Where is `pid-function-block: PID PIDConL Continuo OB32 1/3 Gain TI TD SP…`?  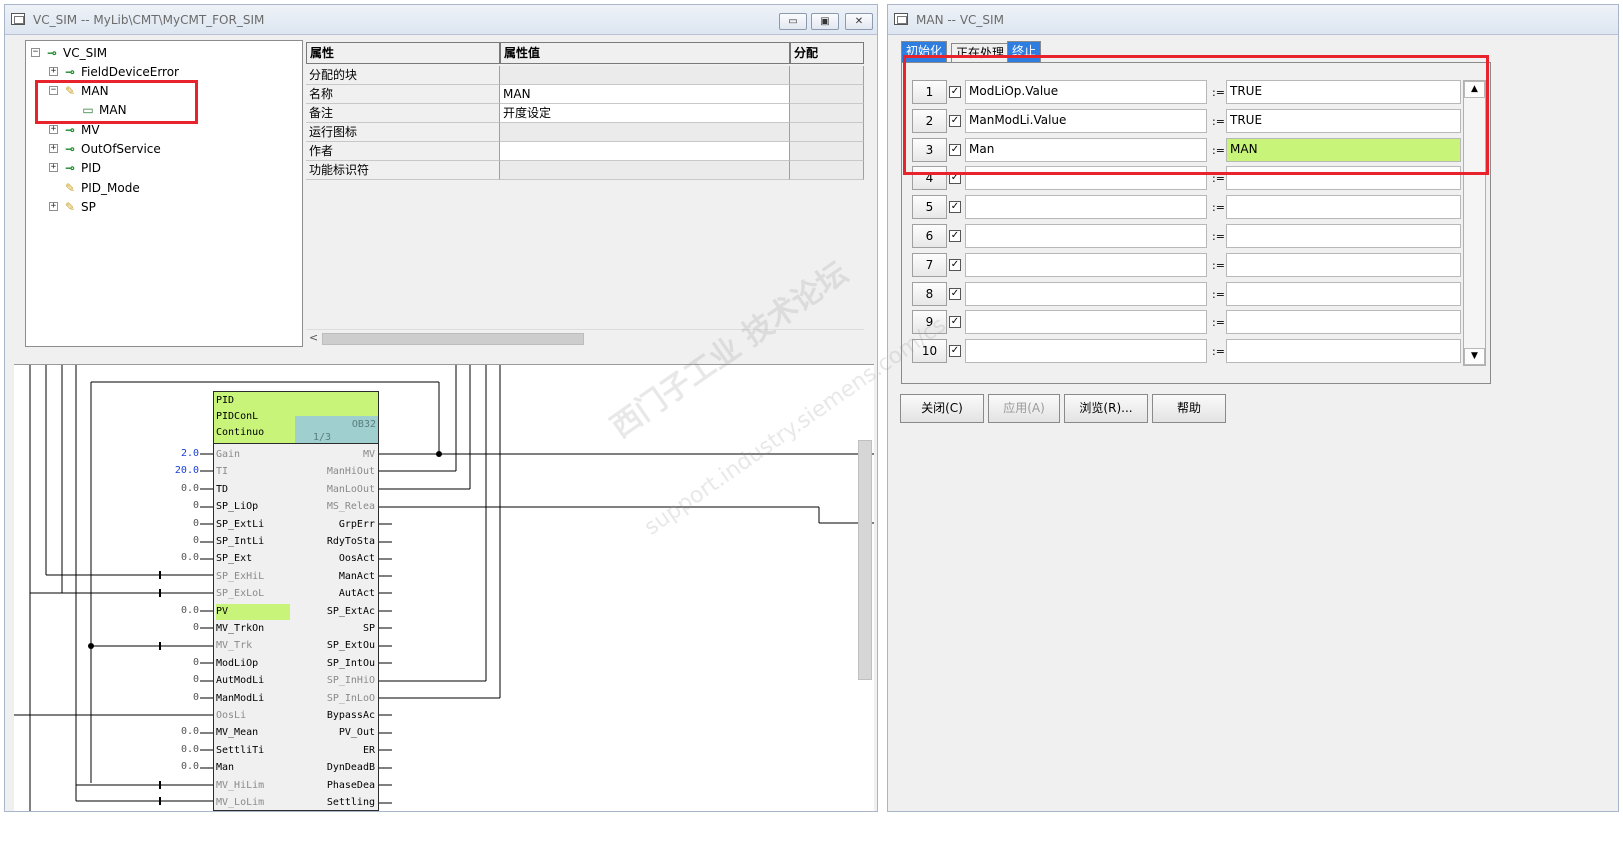
pid-function-block: PID PIDConL Continuo OB32 1/3 Gain TI TD SP… is located at coordinates (296, 601).